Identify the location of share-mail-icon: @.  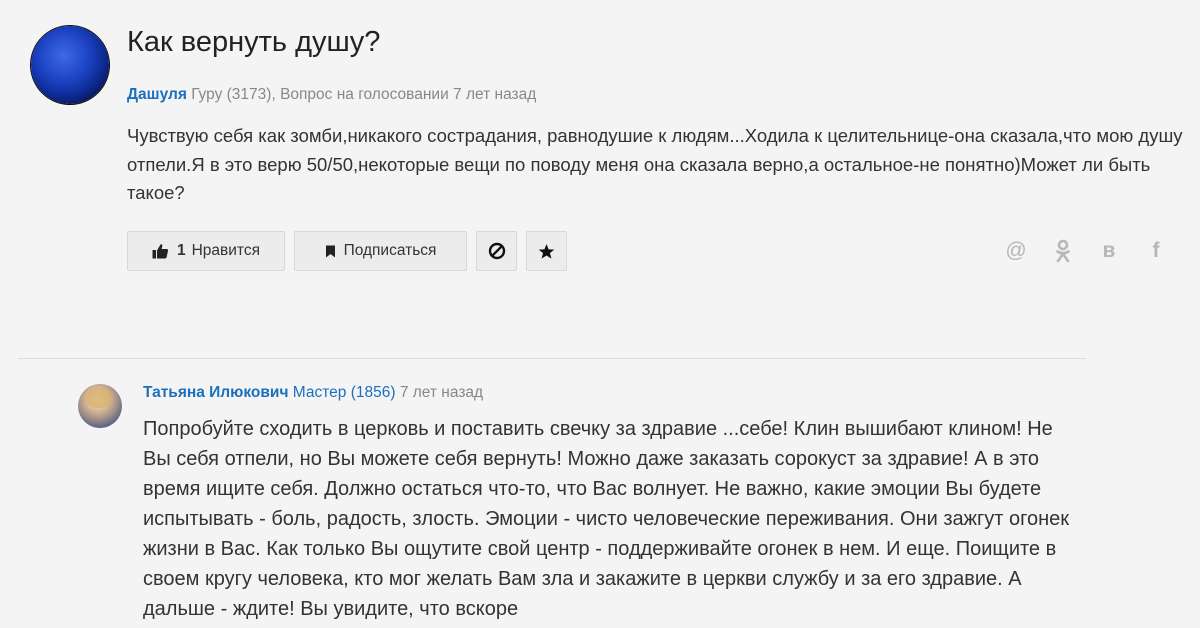
(1016, 251).